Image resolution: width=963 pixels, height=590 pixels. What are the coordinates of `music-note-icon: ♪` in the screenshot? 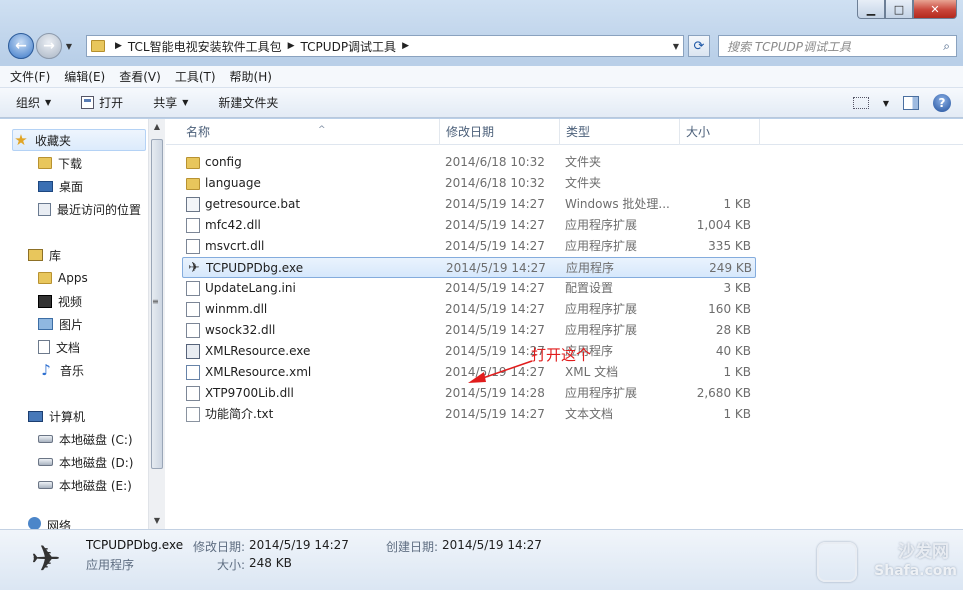 It's located at (46, 370).